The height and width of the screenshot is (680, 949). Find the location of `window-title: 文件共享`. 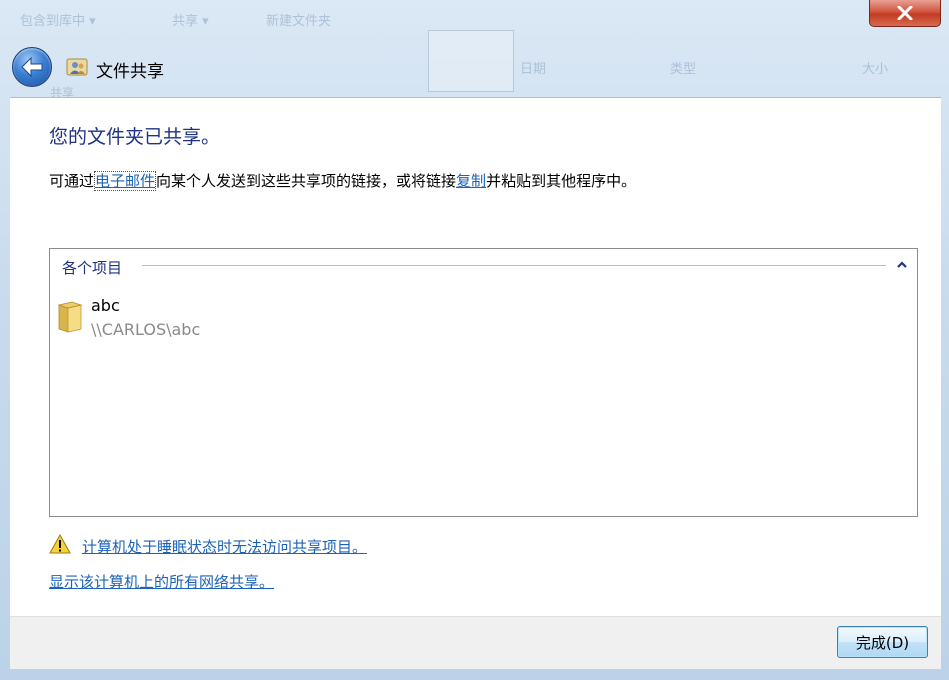

window-title: 文件共享 is located at coordinates (130, 72).